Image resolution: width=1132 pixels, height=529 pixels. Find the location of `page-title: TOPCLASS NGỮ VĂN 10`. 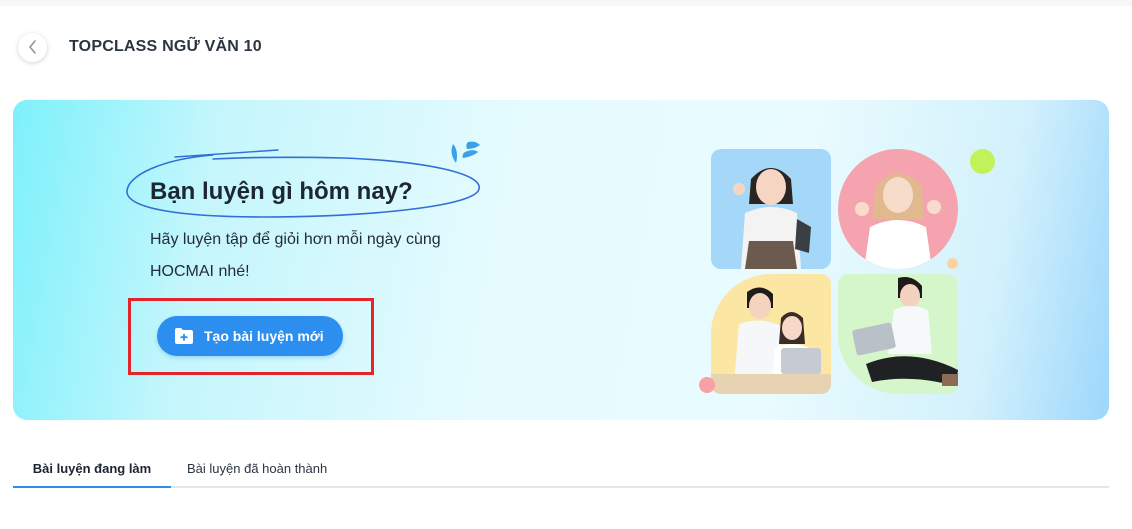

page-title: TOPCLASS NGỮ VĂN 10 is located at coordinates (165, 46).